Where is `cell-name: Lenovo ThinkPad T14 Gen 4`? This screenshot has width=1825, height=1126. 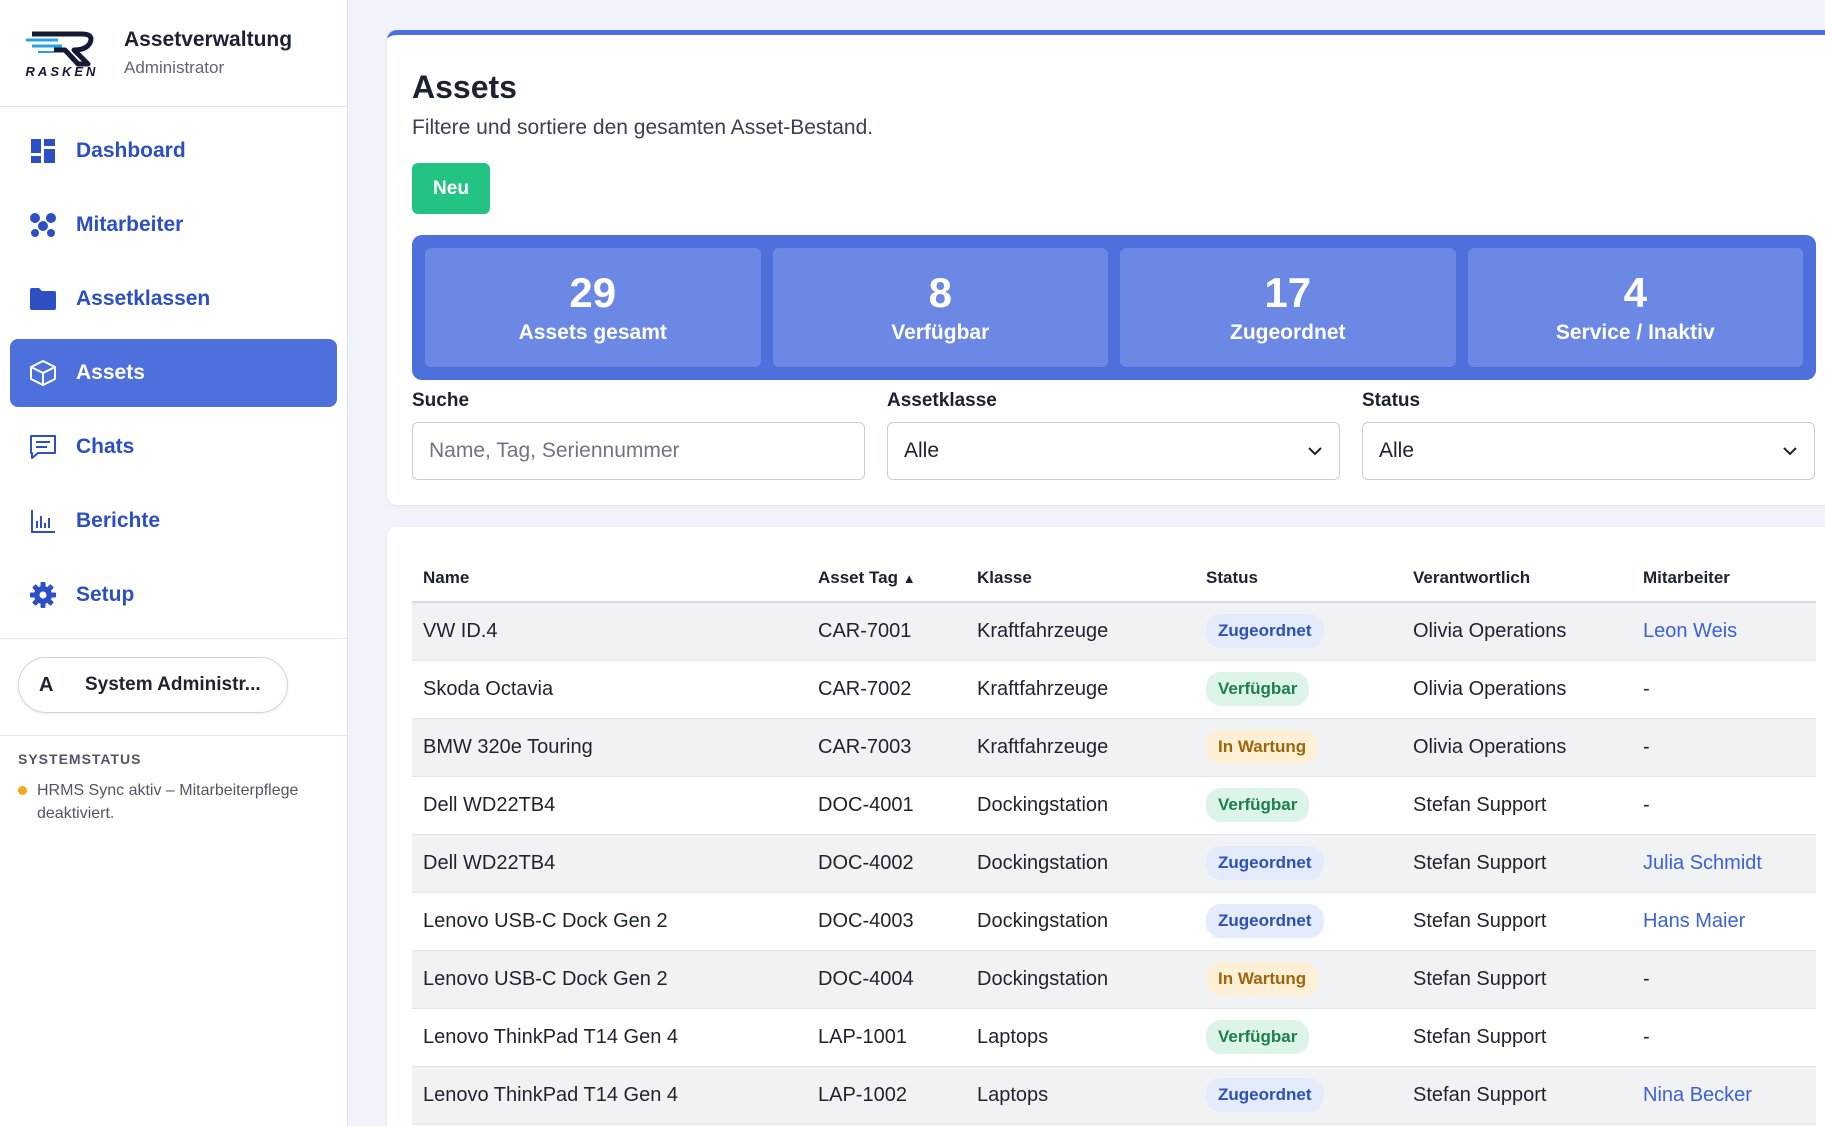
cell-name: Lenovo ThinkPad T14 Gen 4 is located at coordinates (609, 1095).